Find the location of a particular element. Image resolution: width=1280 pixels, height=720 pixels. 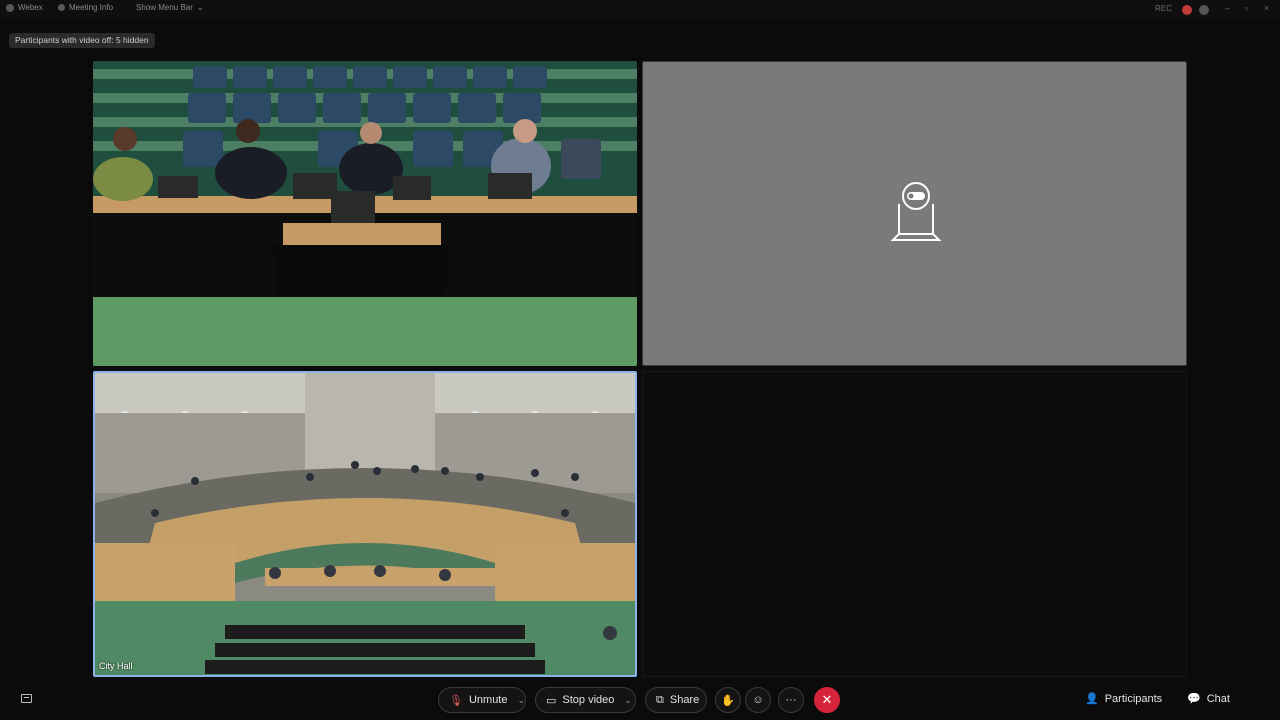

hidden-participants-badge: Participants with video off: 5 hidden is located at coordinates (82, 40).